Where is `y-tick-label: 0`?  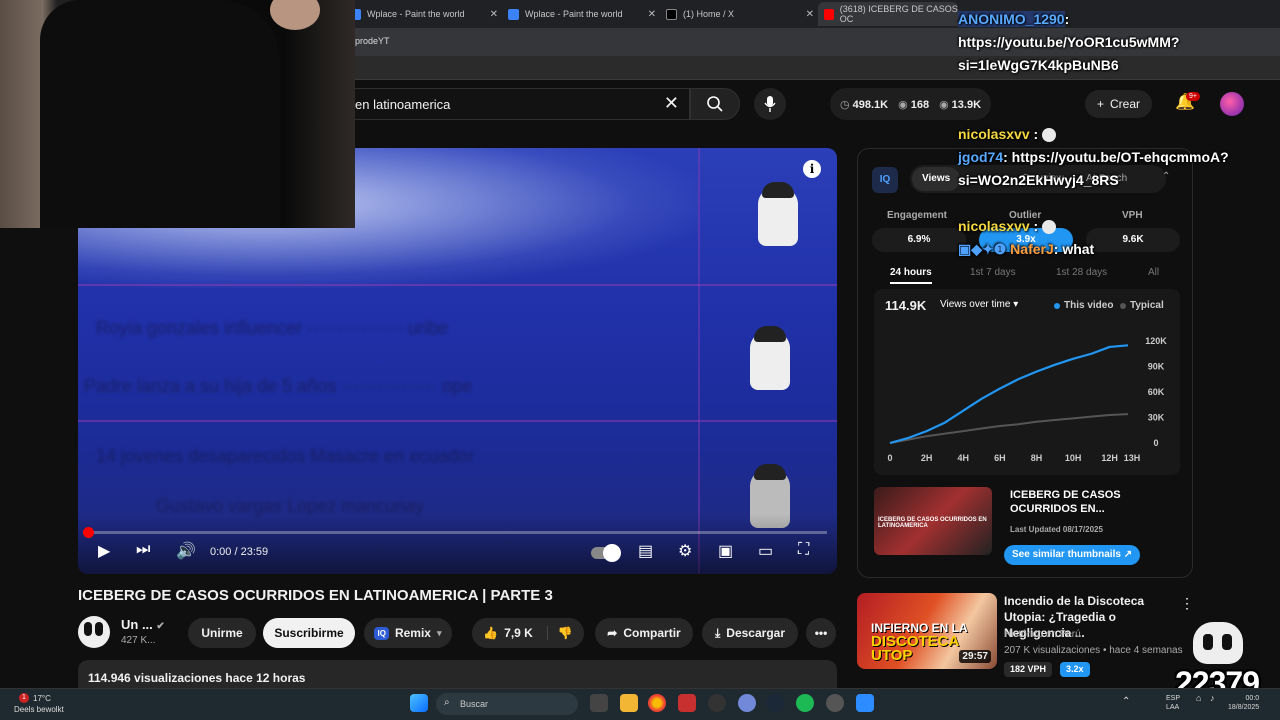
y-tick-label: 0 is located at coordinates (1155, 443).